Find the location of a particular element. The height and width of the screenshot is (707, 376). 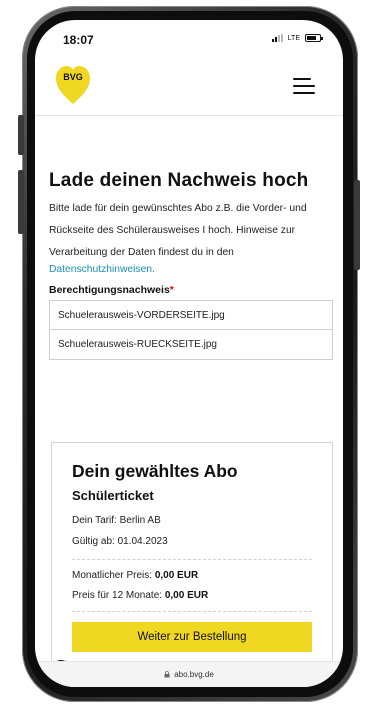

phone-mute-switch is located at coordinates (21, 135).